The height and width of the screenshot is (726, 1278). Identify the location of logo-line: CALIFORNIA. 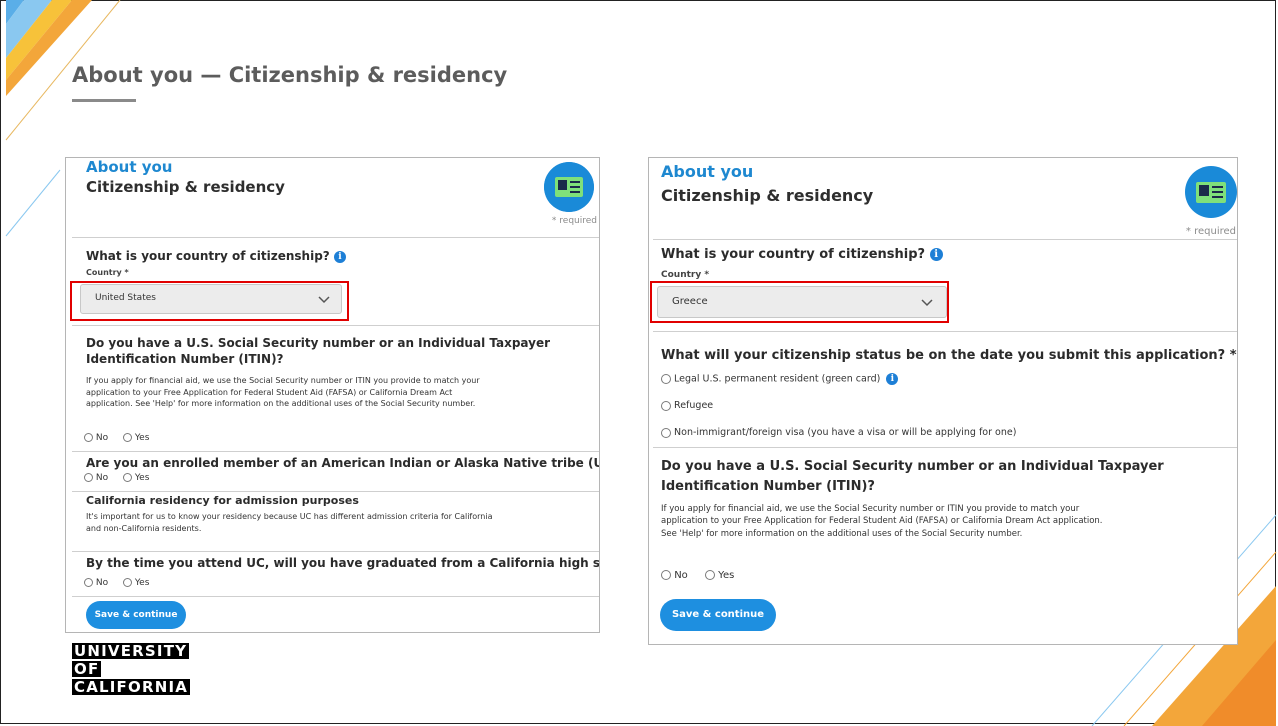
(131, 687).